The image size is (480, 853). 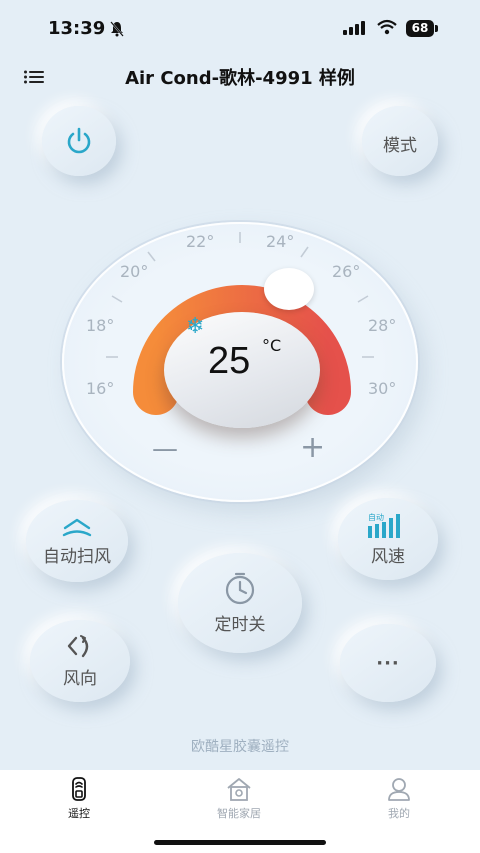 I want to click on dial-handle, so click(x=289, y=289).